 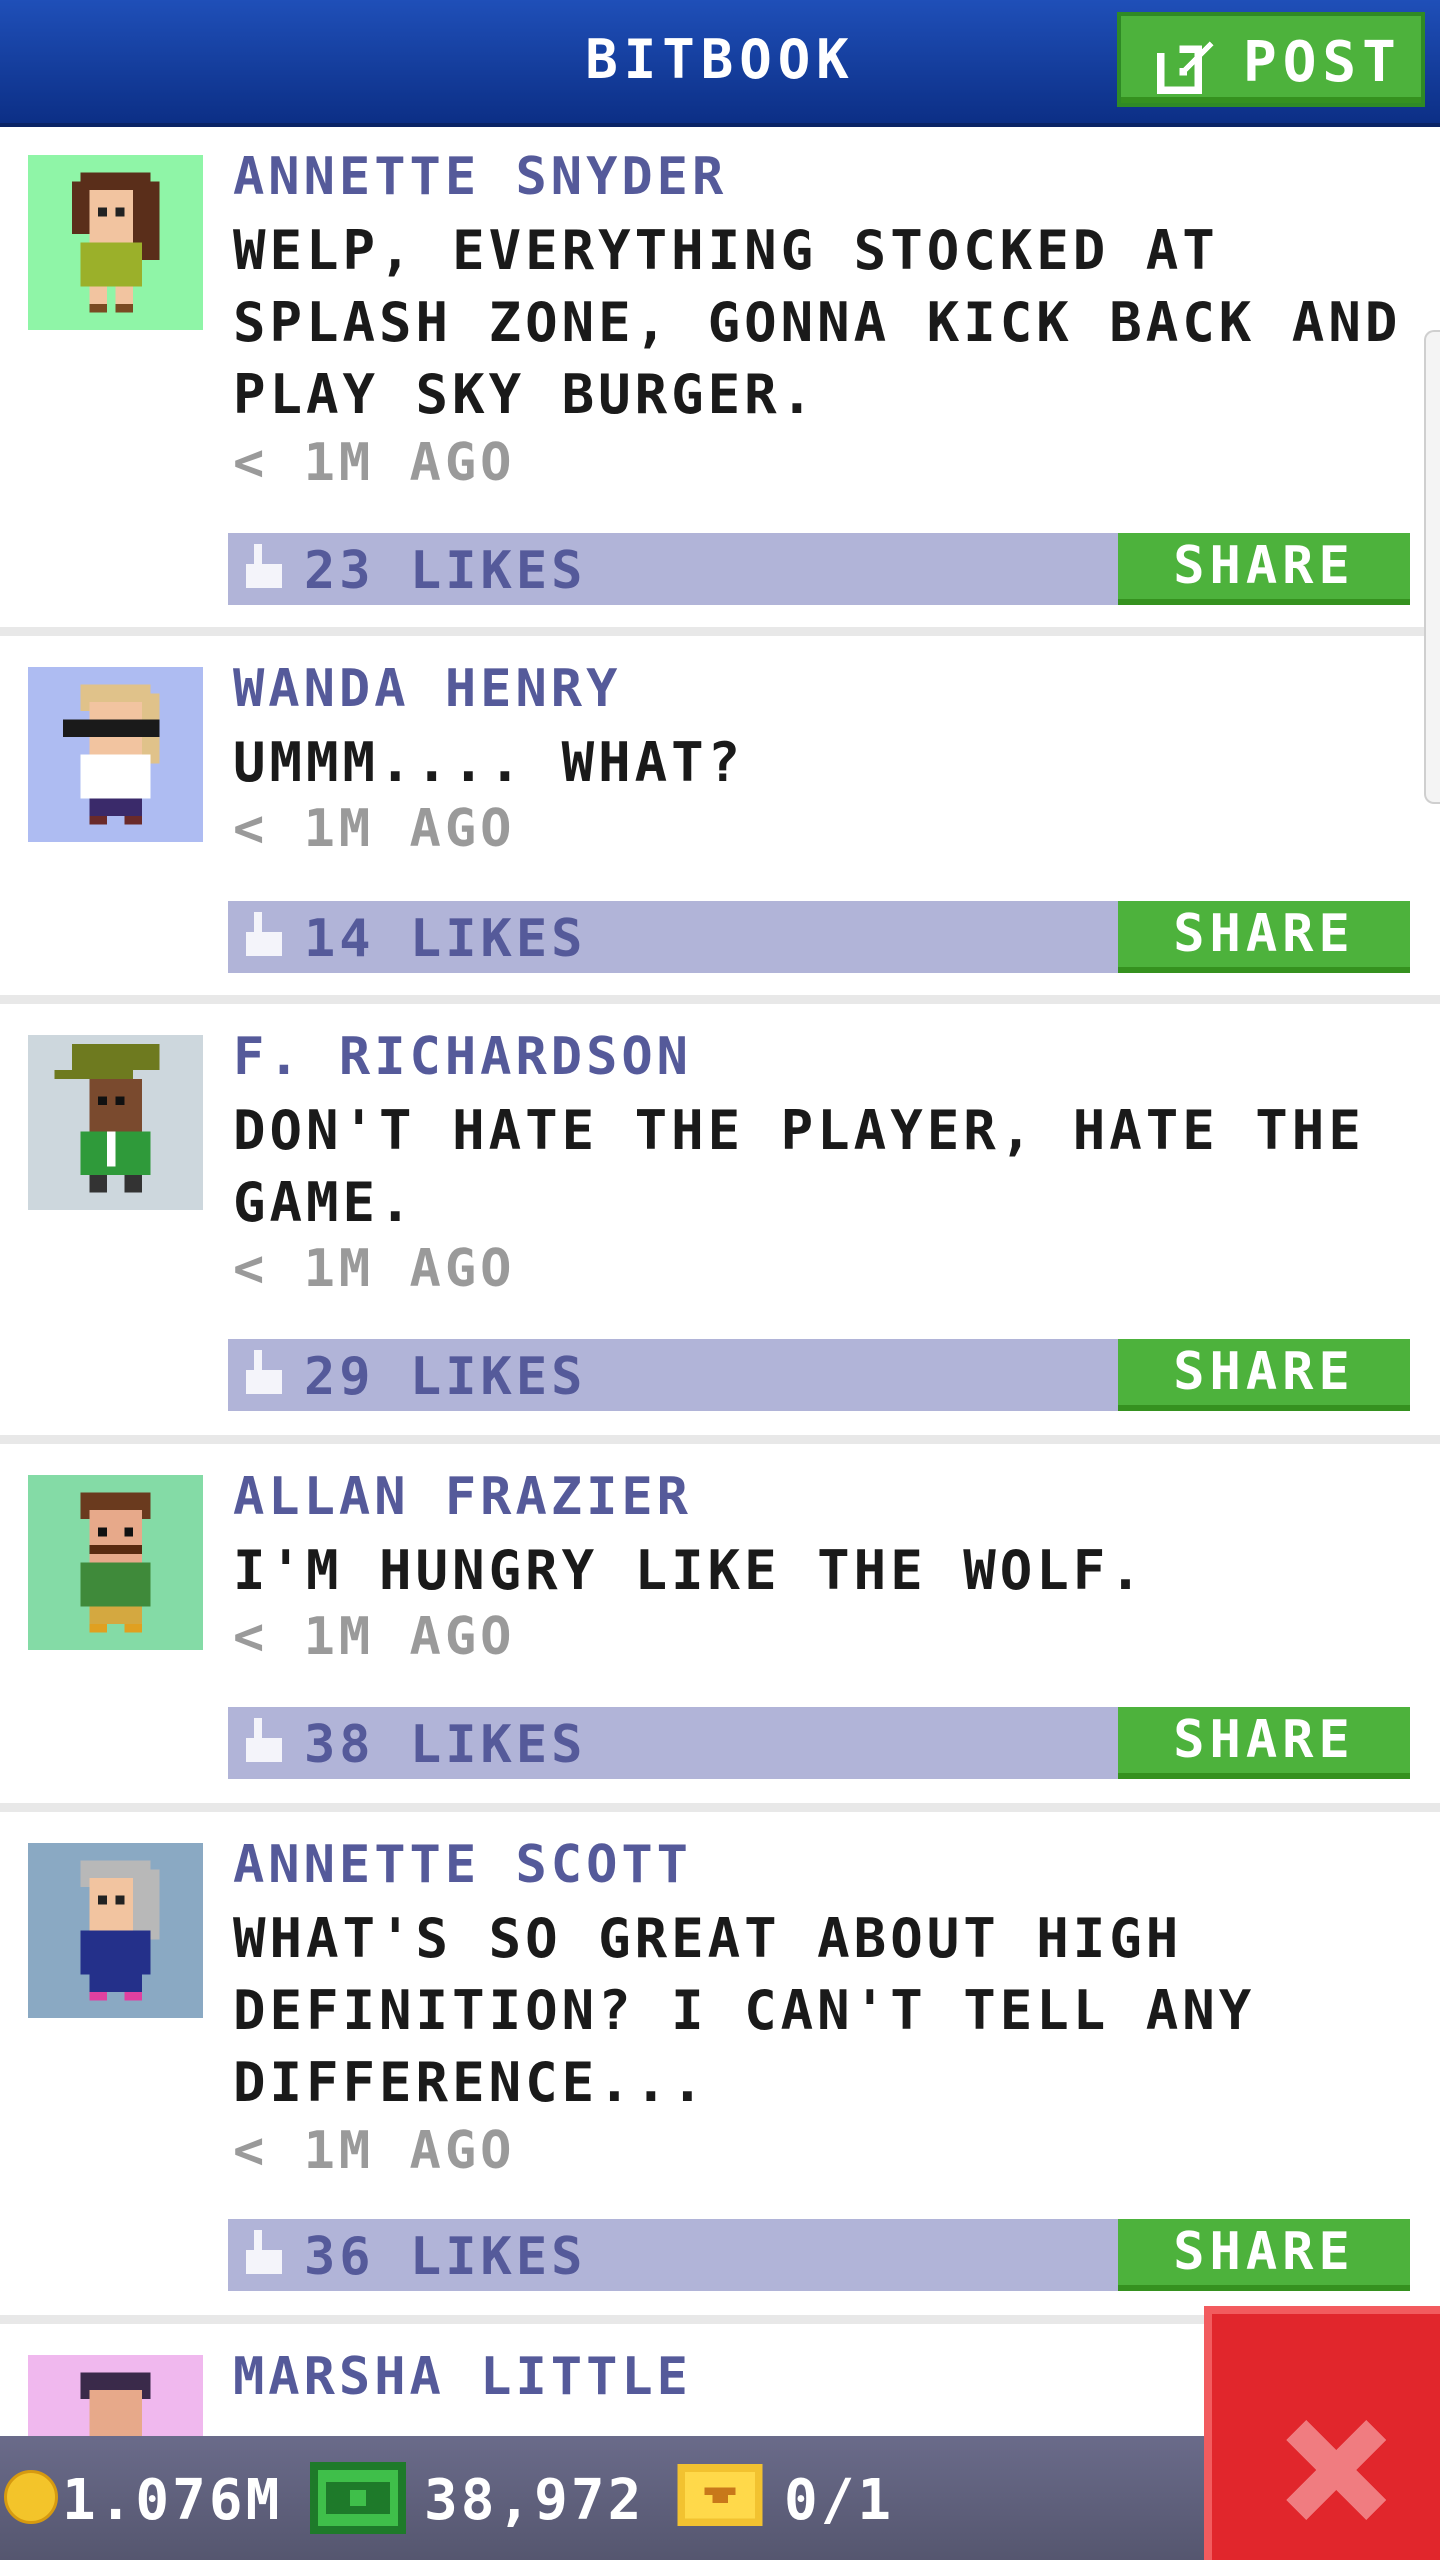 I want to click on vip-ticket-icon, so click(x=720, y=2495).